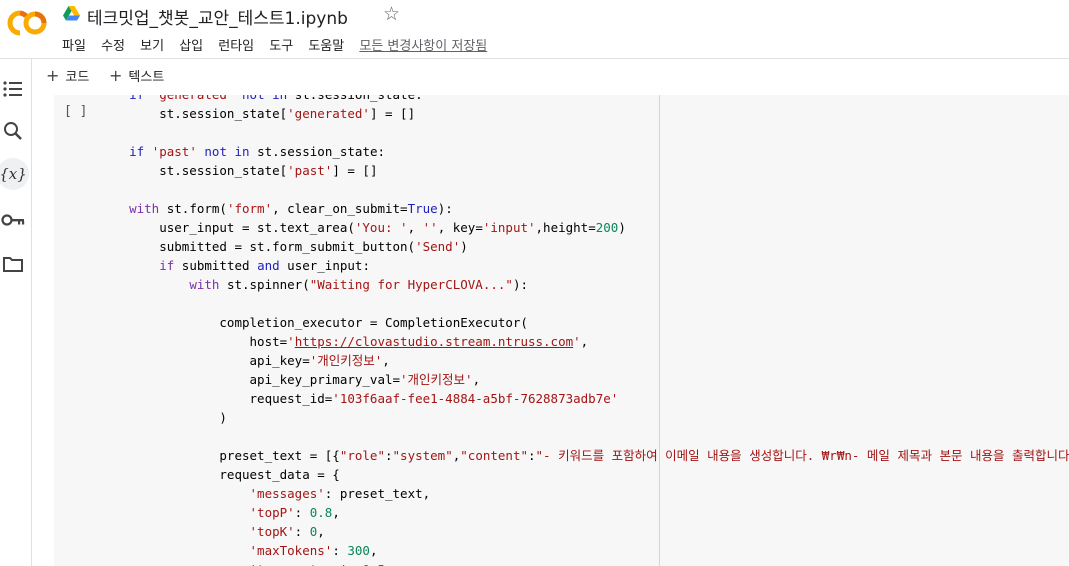  Describe the element at coordinates (253, 98) in the screenshot. I see `code-token: not` at that location.